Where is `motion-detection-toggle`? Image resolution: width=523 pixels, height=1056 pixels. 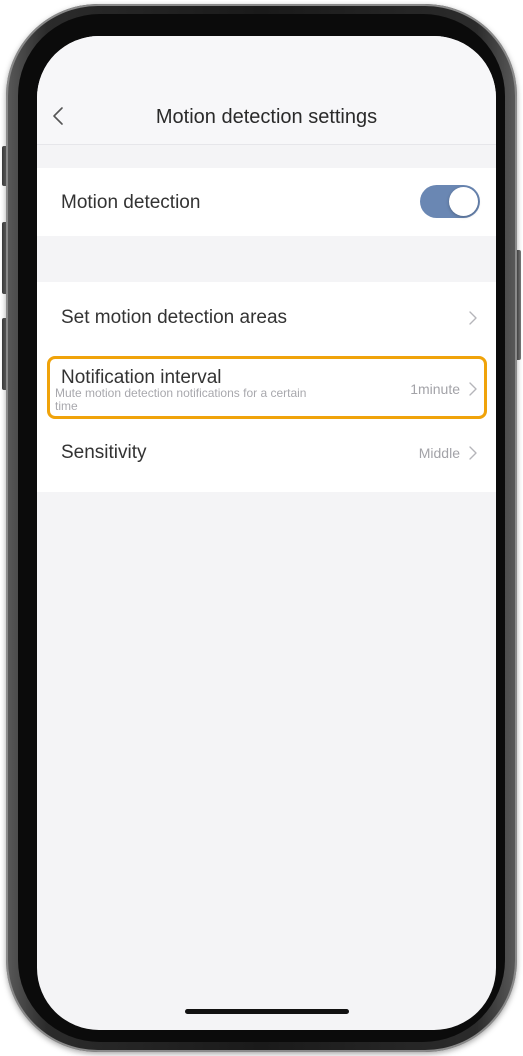 motion-detection-toggle is located at coordinates (450, 201).